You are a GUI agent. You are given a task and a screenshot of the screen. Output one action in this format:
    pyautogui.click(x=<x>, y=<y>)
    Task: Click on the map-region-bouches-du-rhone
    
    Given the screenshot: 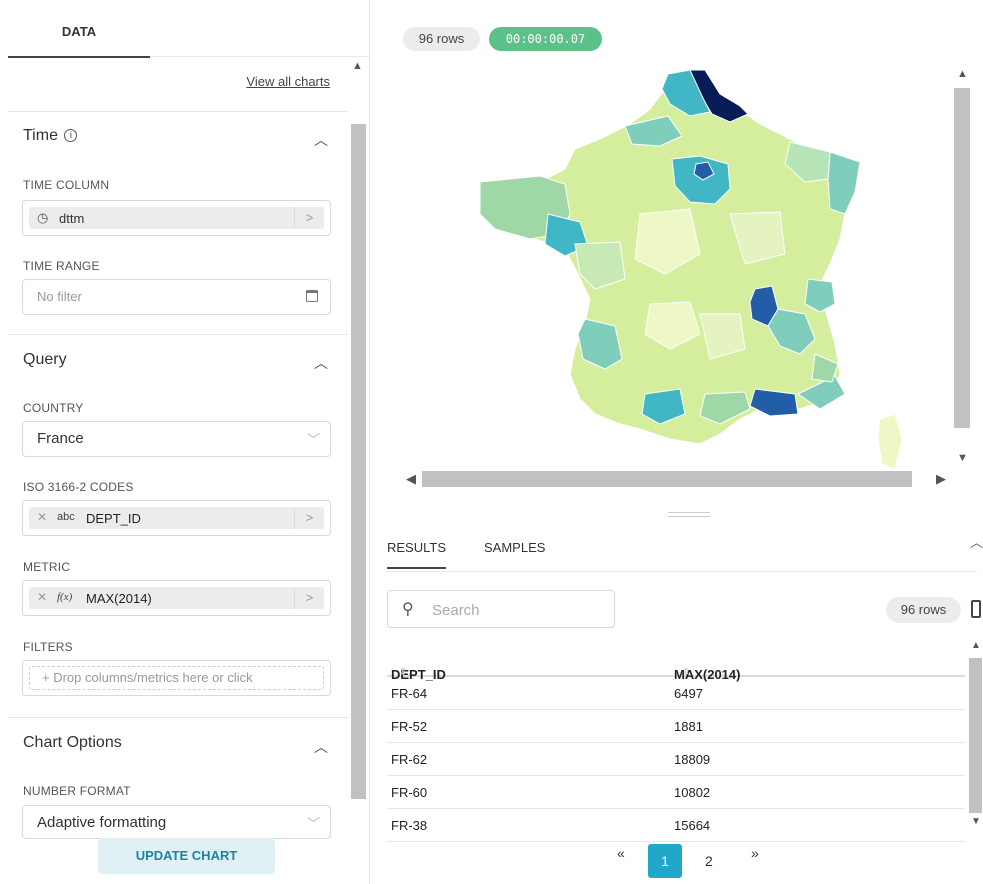 What is the action you would take?
    pyautogui.click(x=774, y=402)
    